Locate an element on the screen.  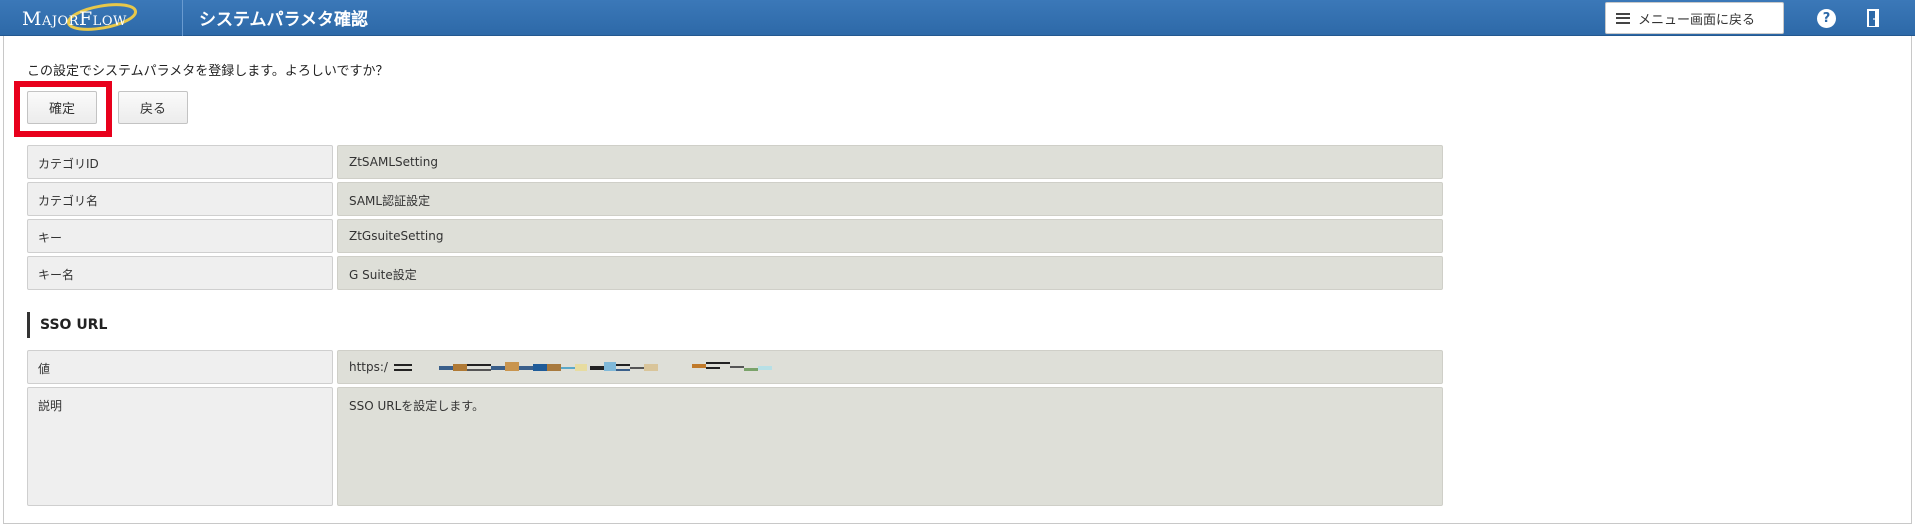
logo-text: MajorFlow is located at coordinates (74, 19).